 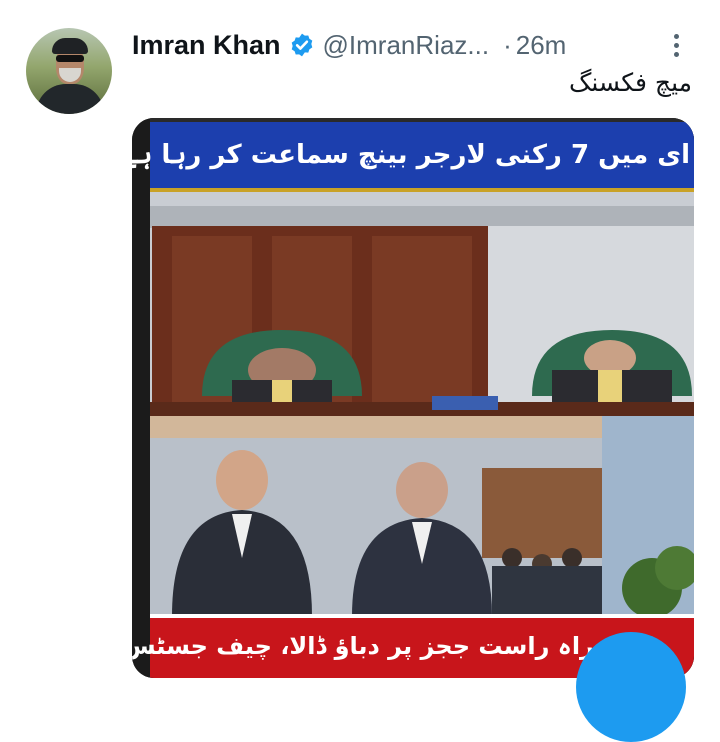 What do you see at coordinates (368, 646) in the screenshot?
I see `ticker-bottom-text: براہ راست ججز پر دباؤ ڈالا، چیف جسٹس` at bounding box center [368, 646].